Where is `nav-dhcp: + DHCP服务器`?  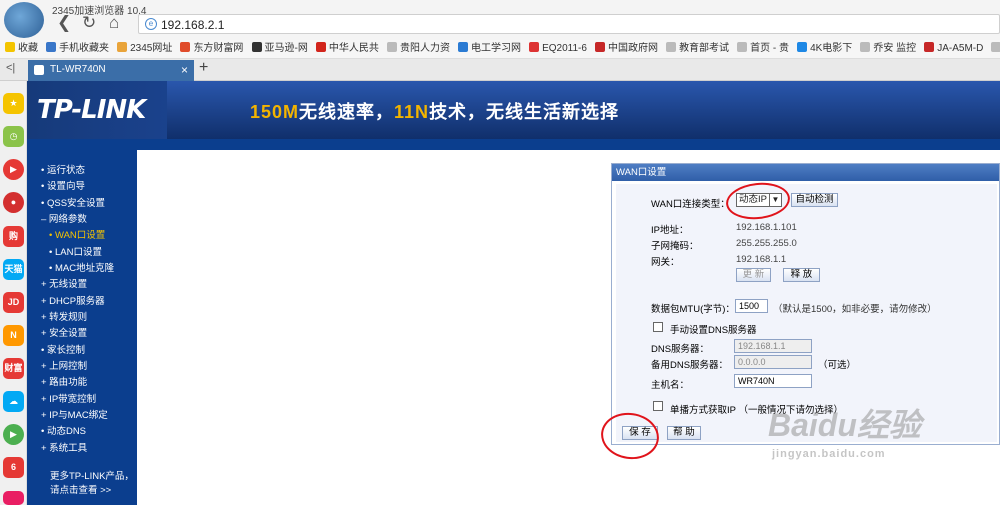
nav-dhcp: + DHCP服务器 is located at coordinates (73, 300).